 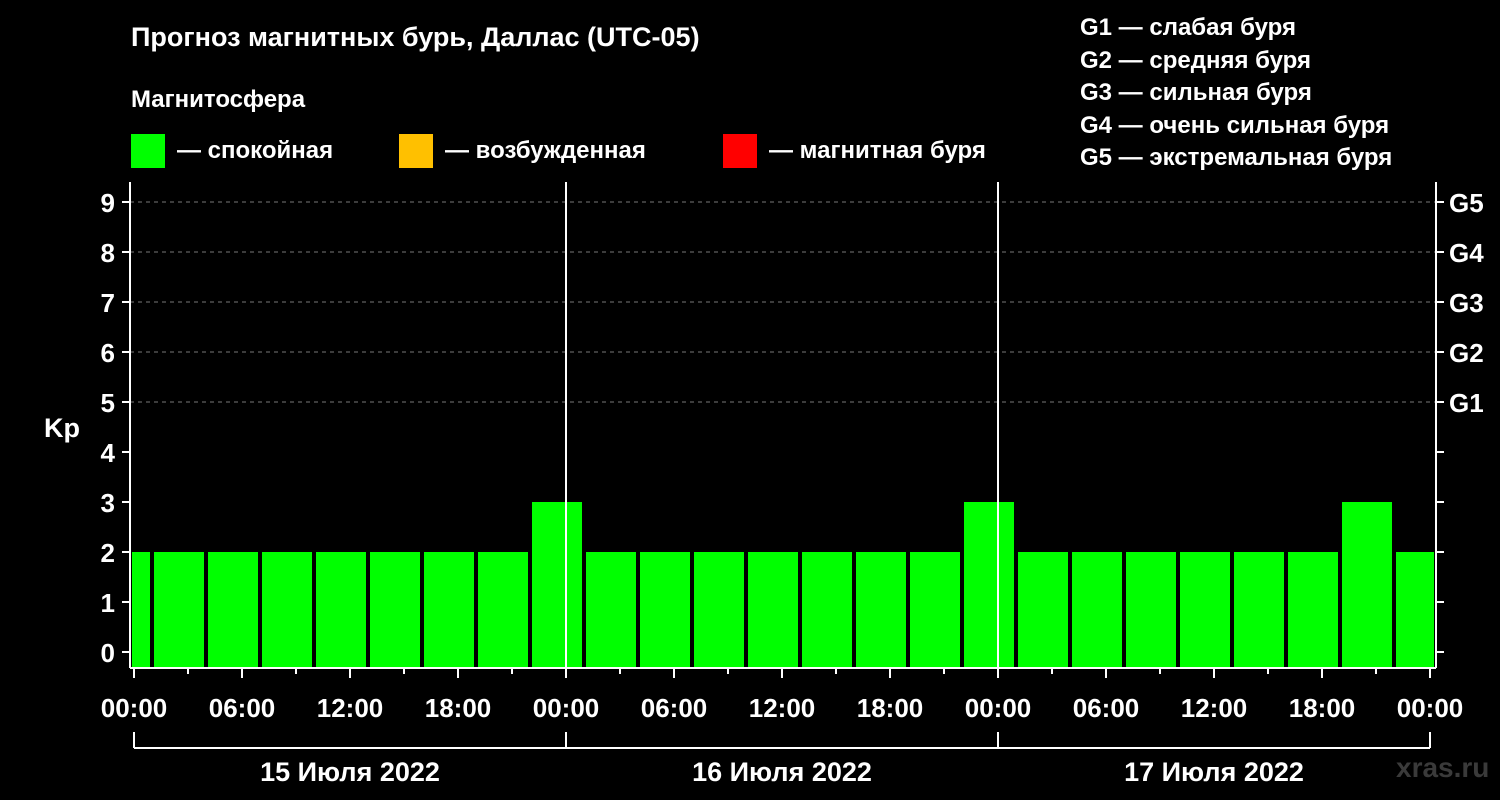 What do you see at coordinates (108, 603) in the screenshot?
I see `y-tick-label: 1` at bounding box center [108, 603].